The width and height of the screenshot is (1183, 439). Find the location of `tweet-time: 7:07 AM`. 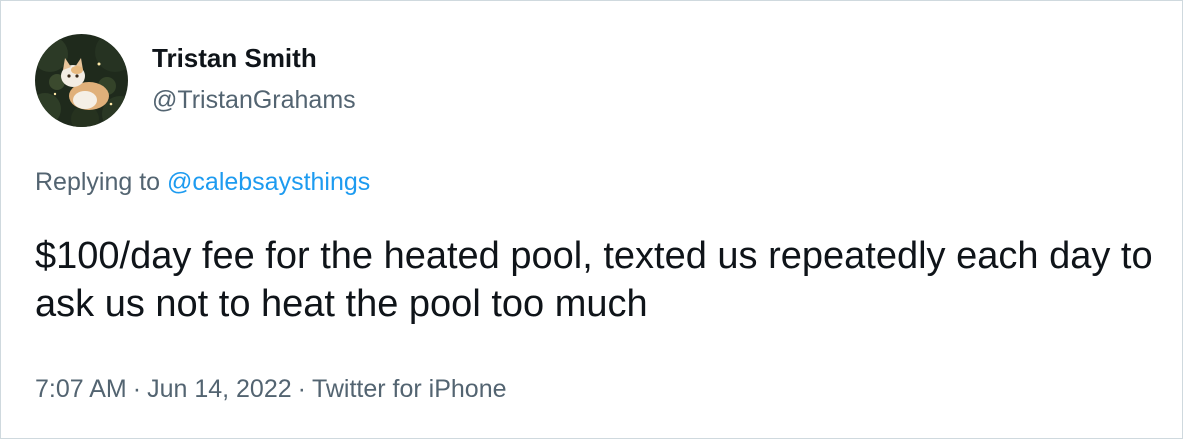

tweet-time: 7:07 AM is located at coordinates (81, 389).